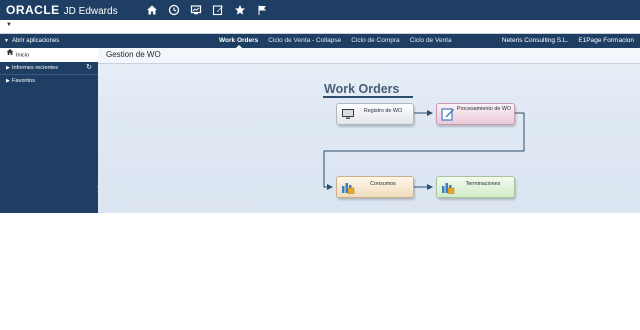 This screenshot has width=640, height=330. Describe the element at coordinates (304, 41) in the screenshot. I see `tab-ciclo-venta-collapse: Ciclo de Venta - Collapse` at that location.